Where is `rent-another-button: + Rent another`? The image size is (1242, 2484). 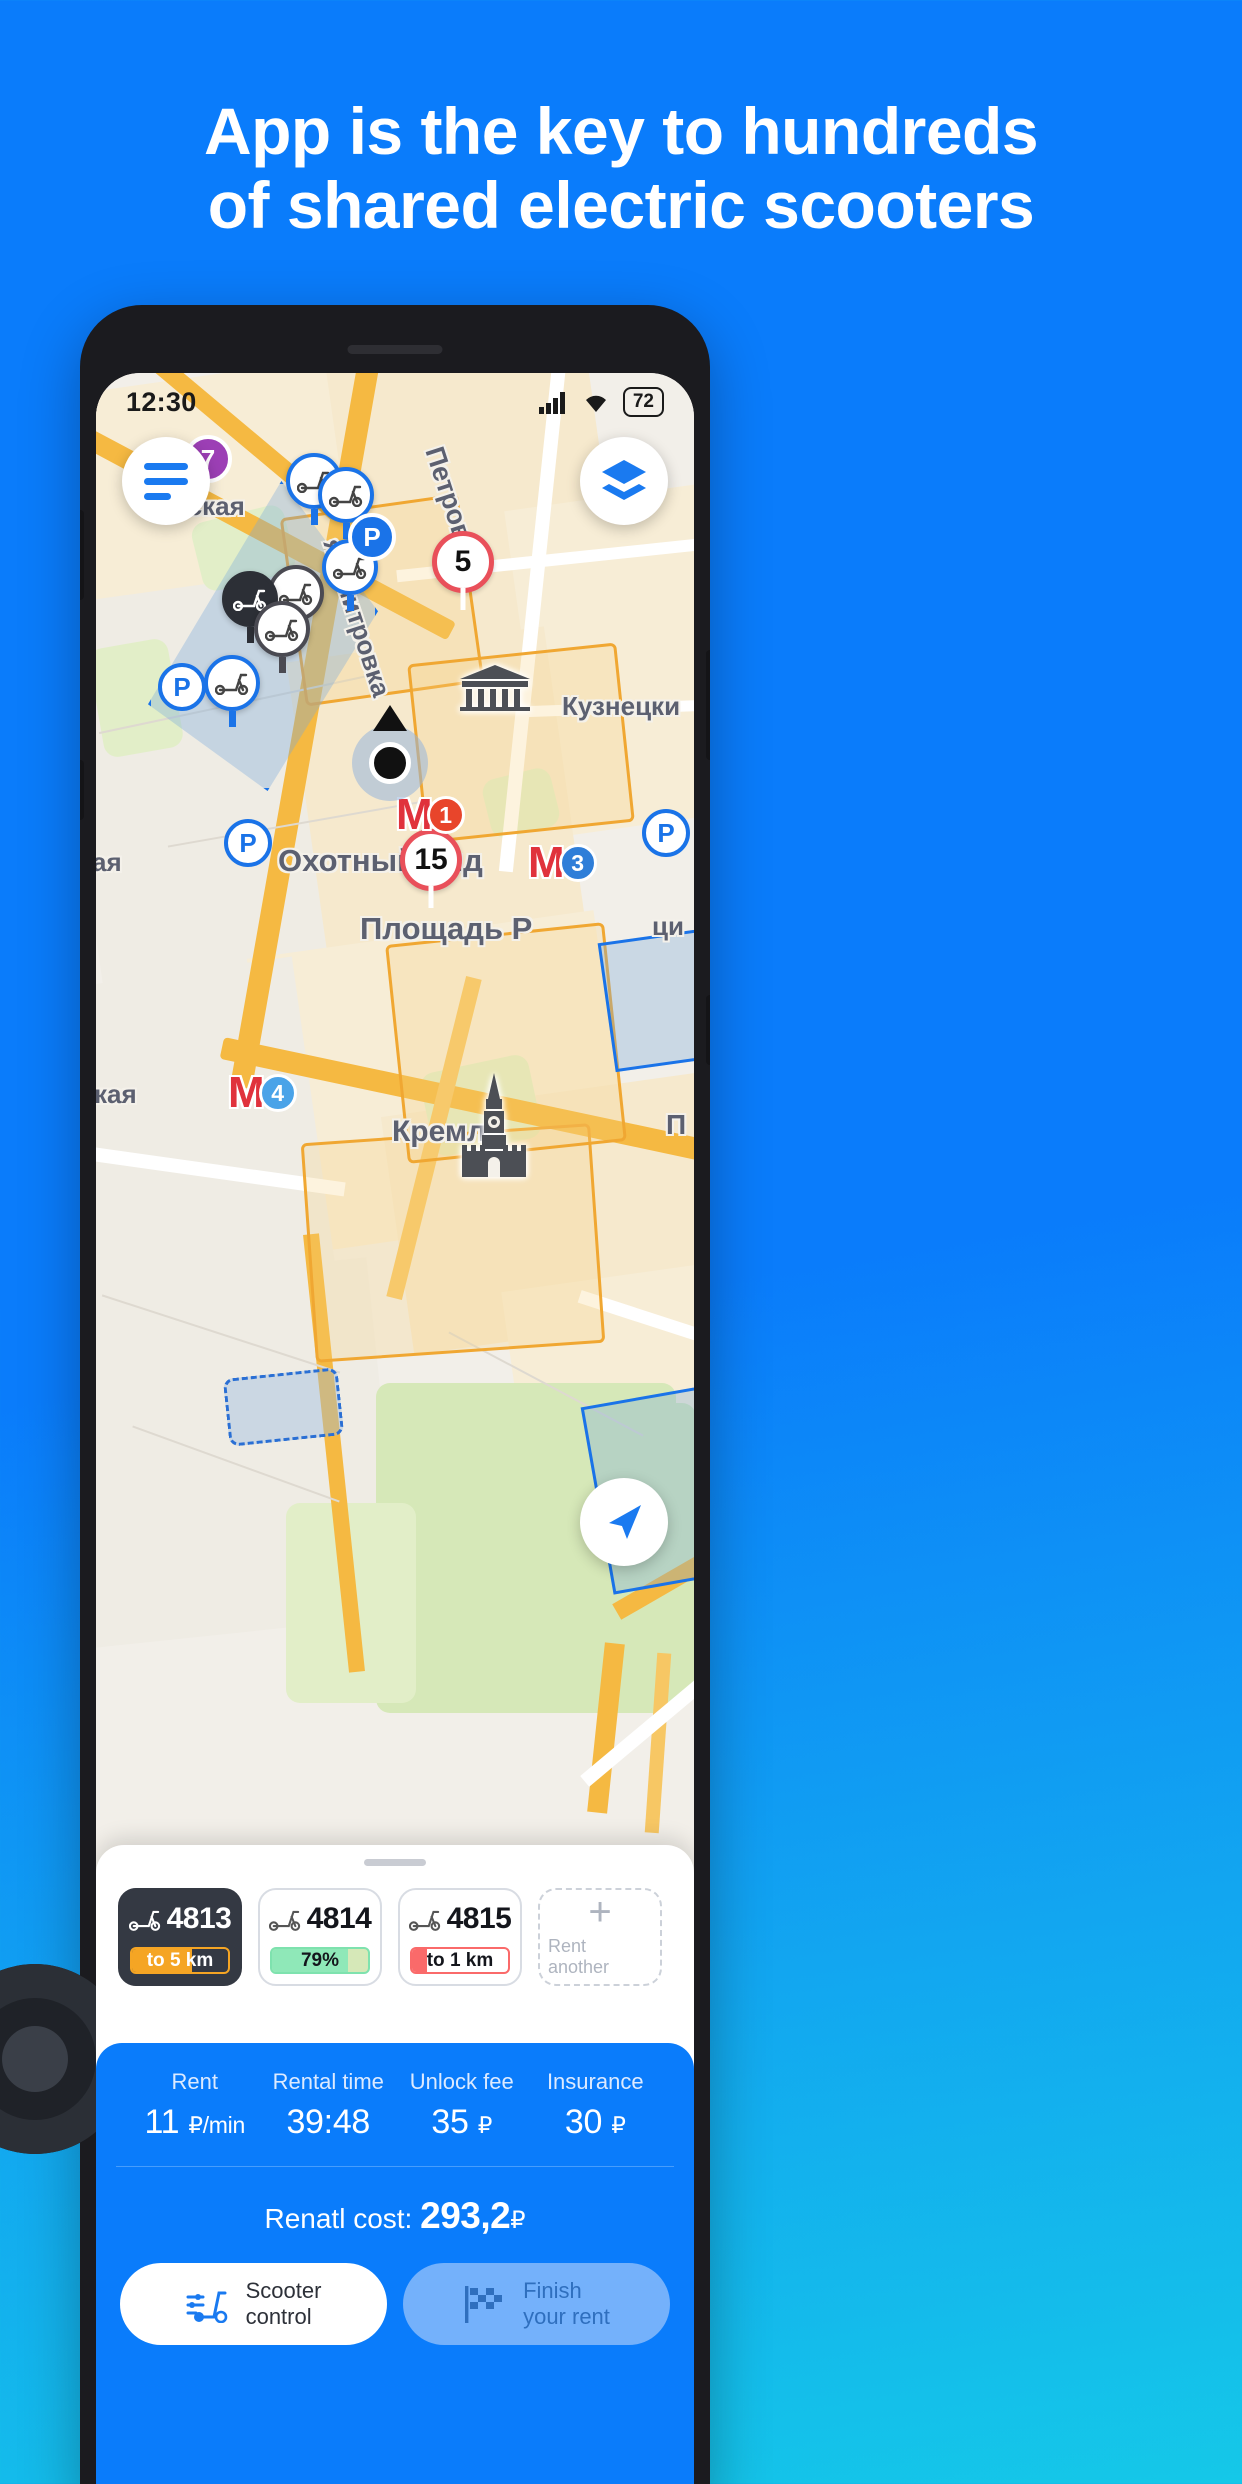 rent-another-button: + Rent another is located at coordinates (600, 1937).